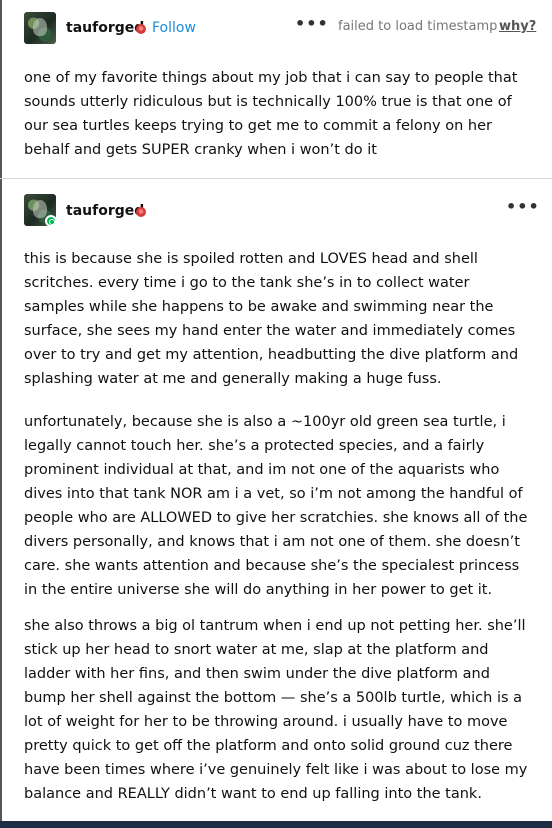  I want to click on bottom-bar, so click(276, 824).